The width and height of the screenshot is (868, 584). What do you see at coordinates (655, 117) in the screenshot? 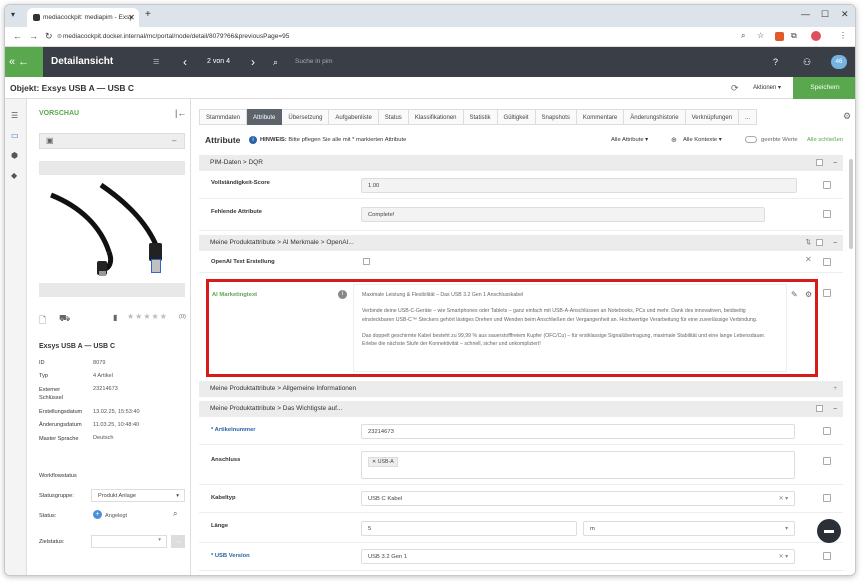
I see `tab-aenderungshistorie: Änderungshistorie` at bounding box center [655, 117].